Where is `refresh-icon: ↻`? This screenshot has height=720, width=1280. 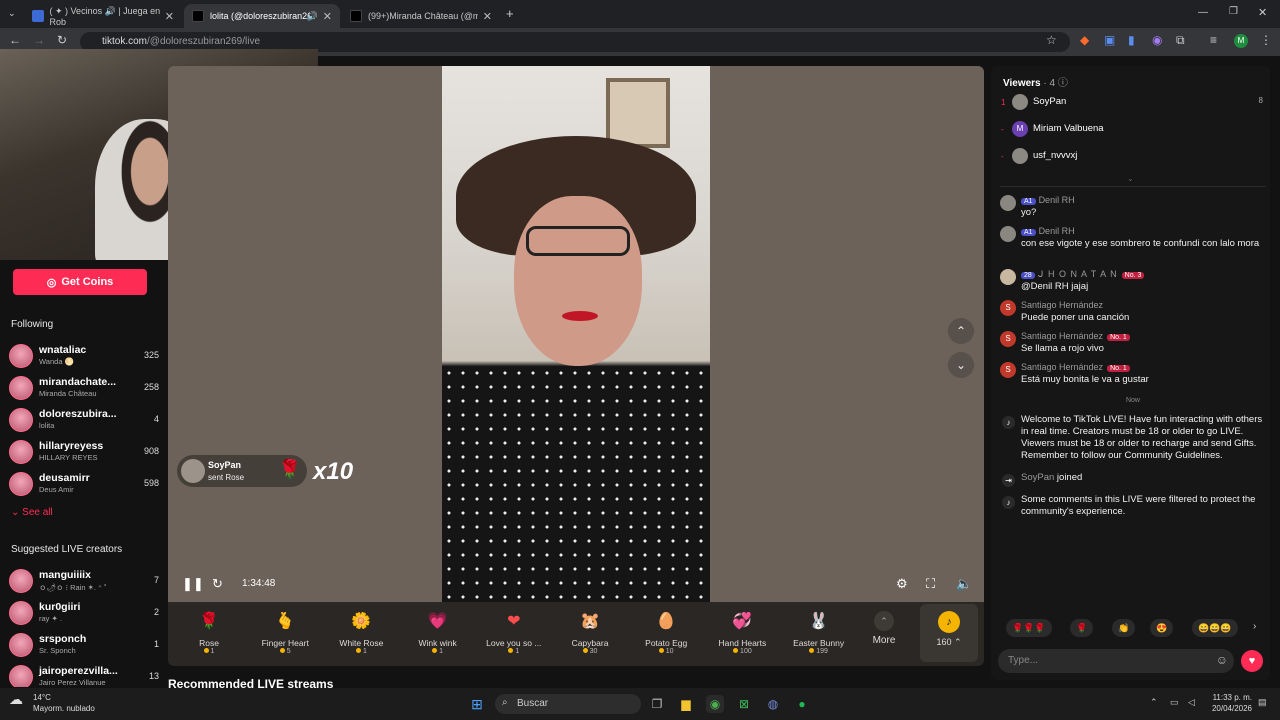
refresh-icon: ↻ is located at coordinates (217, 584).